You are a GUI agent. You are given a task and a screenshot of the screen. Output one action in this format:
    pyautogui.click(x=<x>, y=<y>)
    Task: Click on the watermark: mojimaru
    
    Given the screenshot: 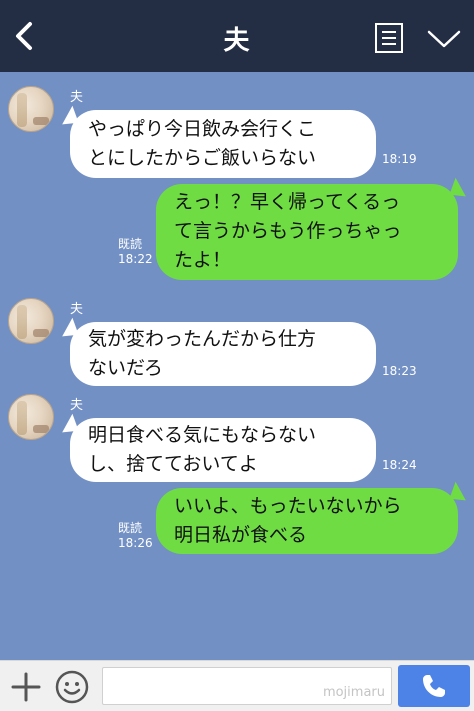 What is the action you would take?
    pyautogui.click(x=353, y=692)
    